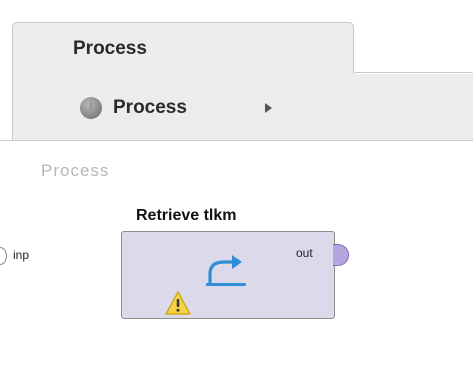 The image size is (473, 370). What do you see at coordinates (341, 255) in the screenshot?
I see `operator-output-port` at bounding box center [341, 255].